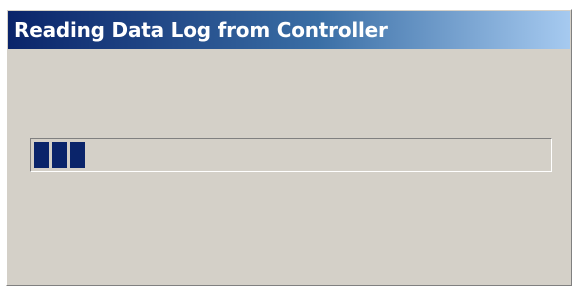 This screenshot has width=572, height=286. I want to click on title-bar: Reading Data Log from Controller, so click(289, 30).